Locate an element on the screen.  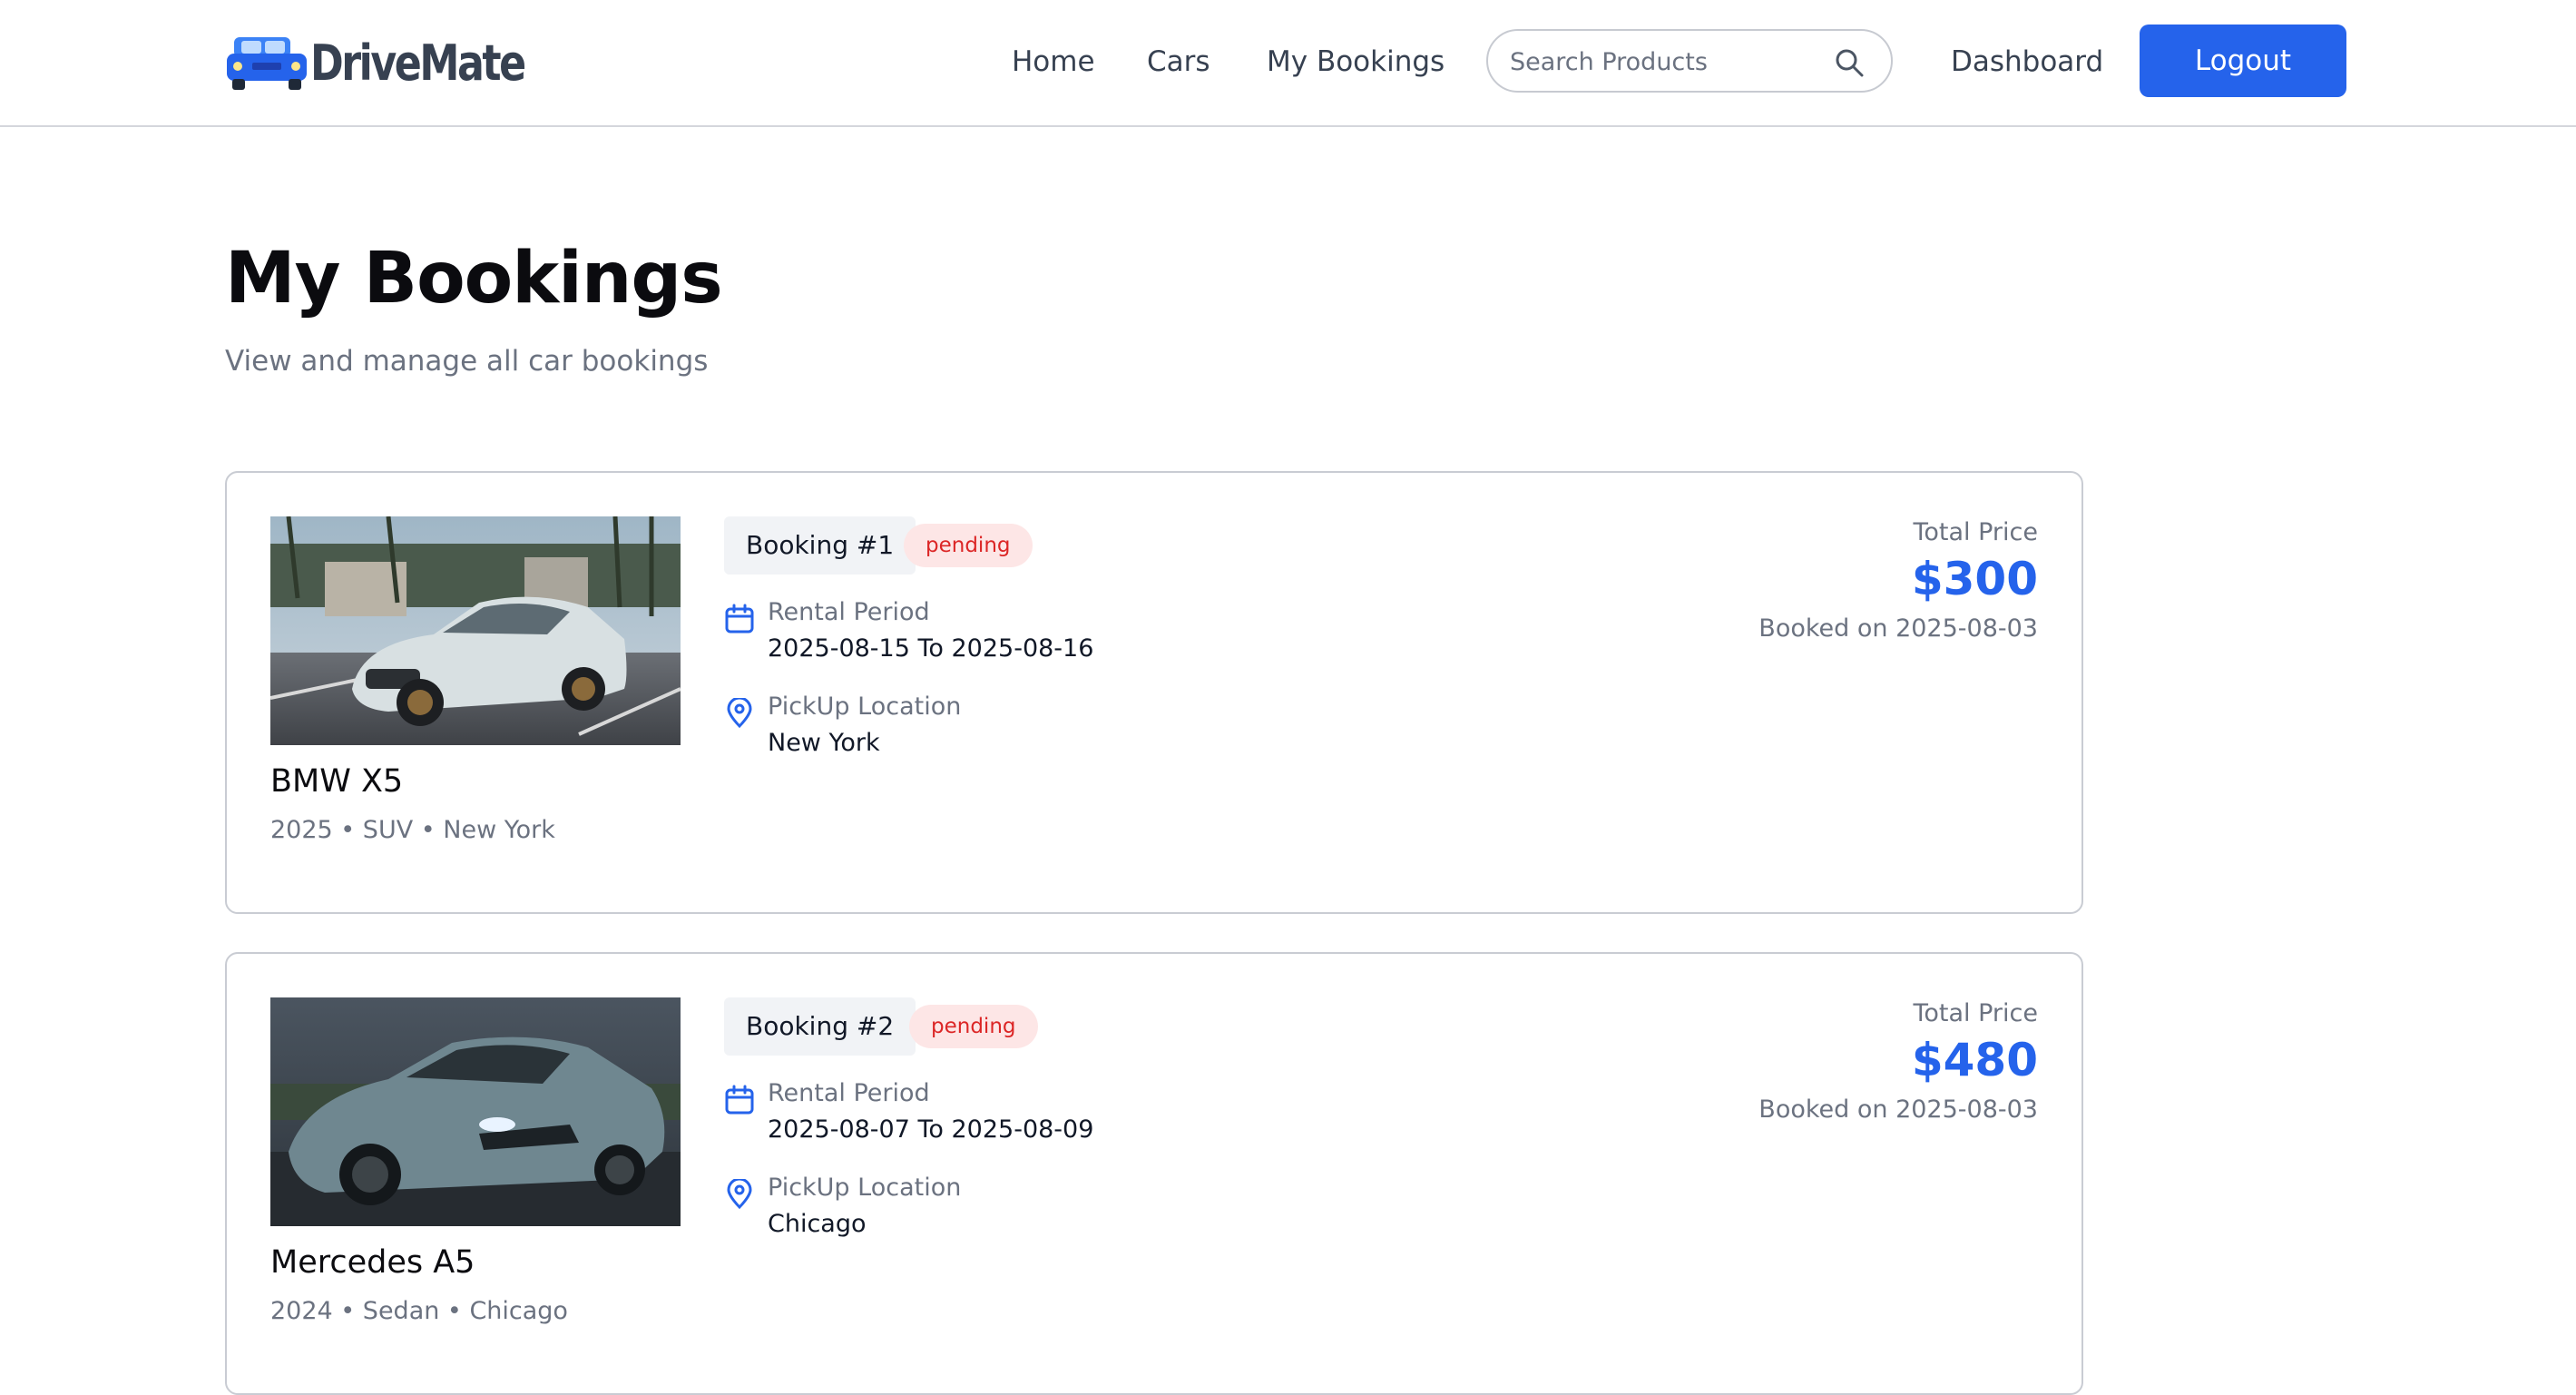
brand-logo: DriveMate is located at coordinates (398, 62).